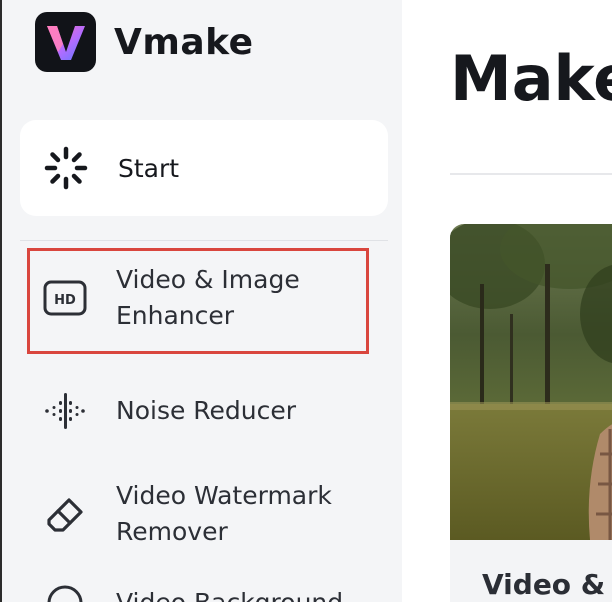 The width and height of the screenshot is (612, 602). Describe the element at coordinates (65, 42) in the screenshot. I see `vmake-logo-icon` at that location.